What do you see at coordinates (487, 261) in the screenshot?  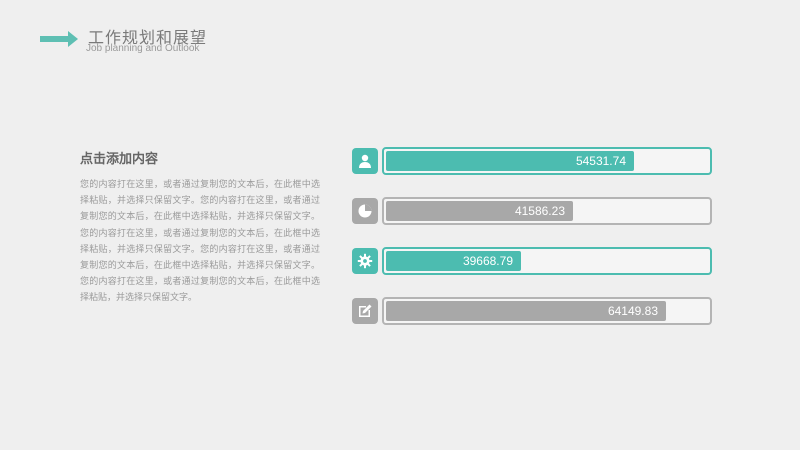 I see `progress-value: 39668.79` at bounding box center [487, 261].